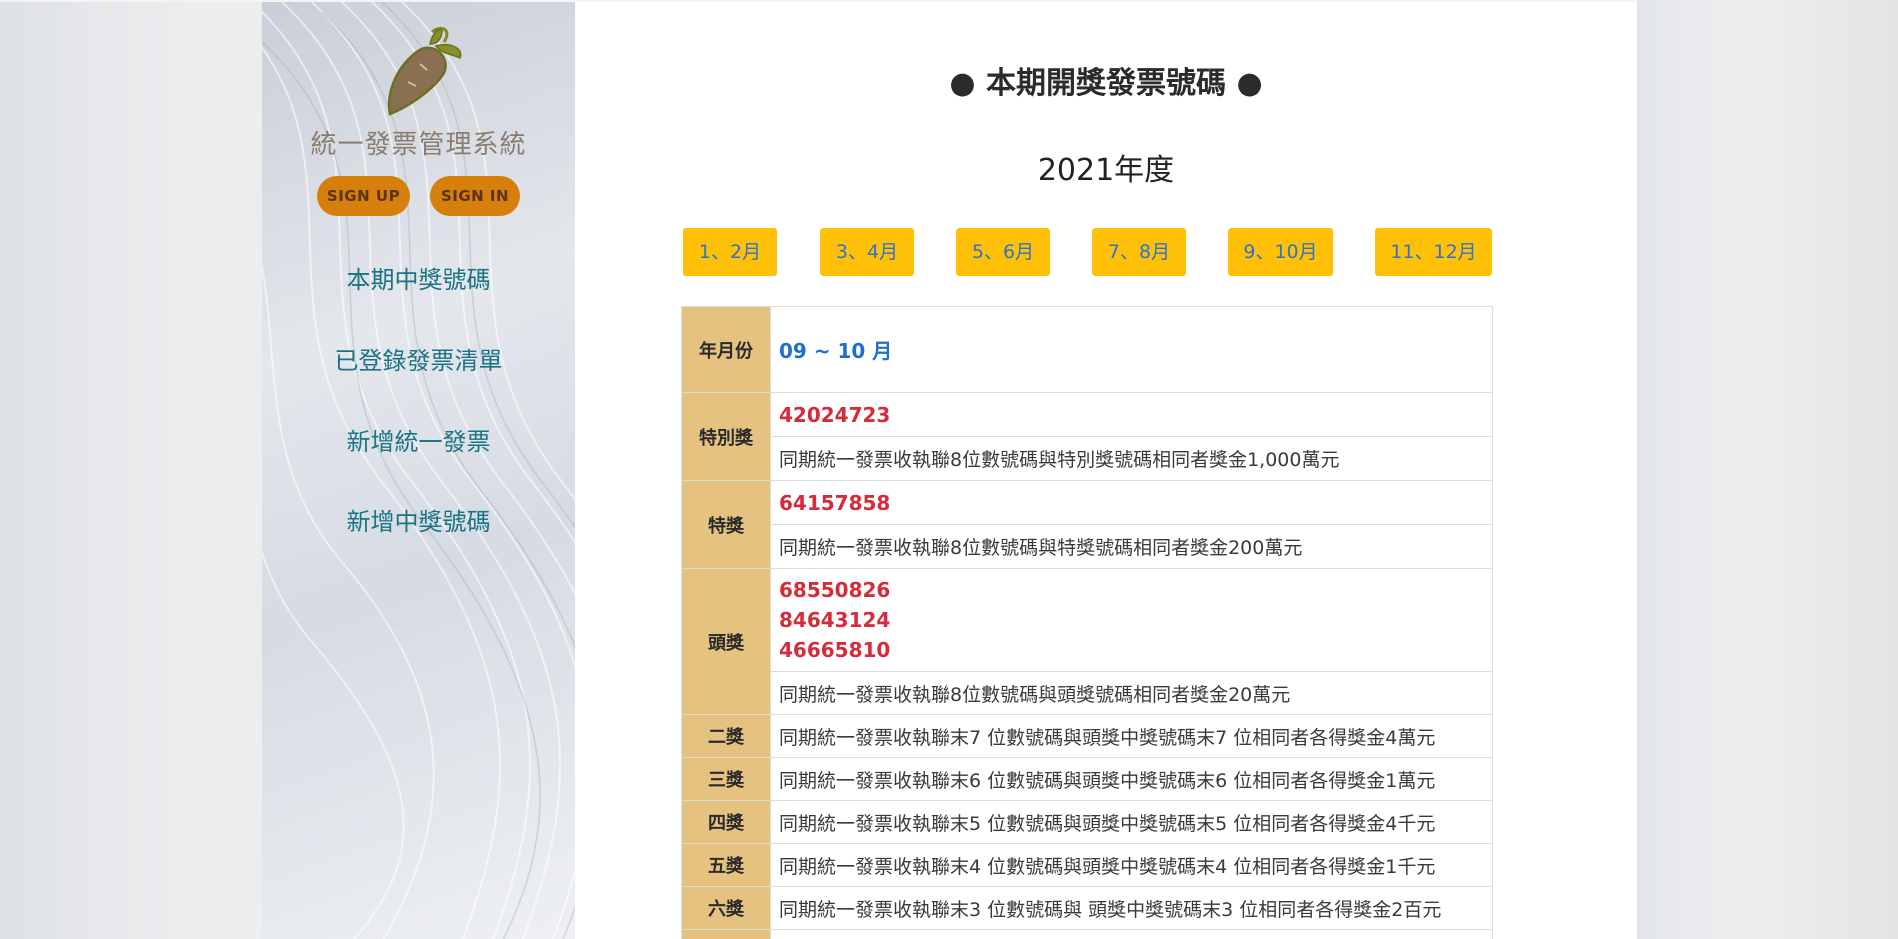 Image resolution: width=1898 pixels, height=939 pixels. What do you see at coordinates (835, 502) in the screenshot?
I see `grand-prize-number: 64157858` at bounding box center [835, 502].